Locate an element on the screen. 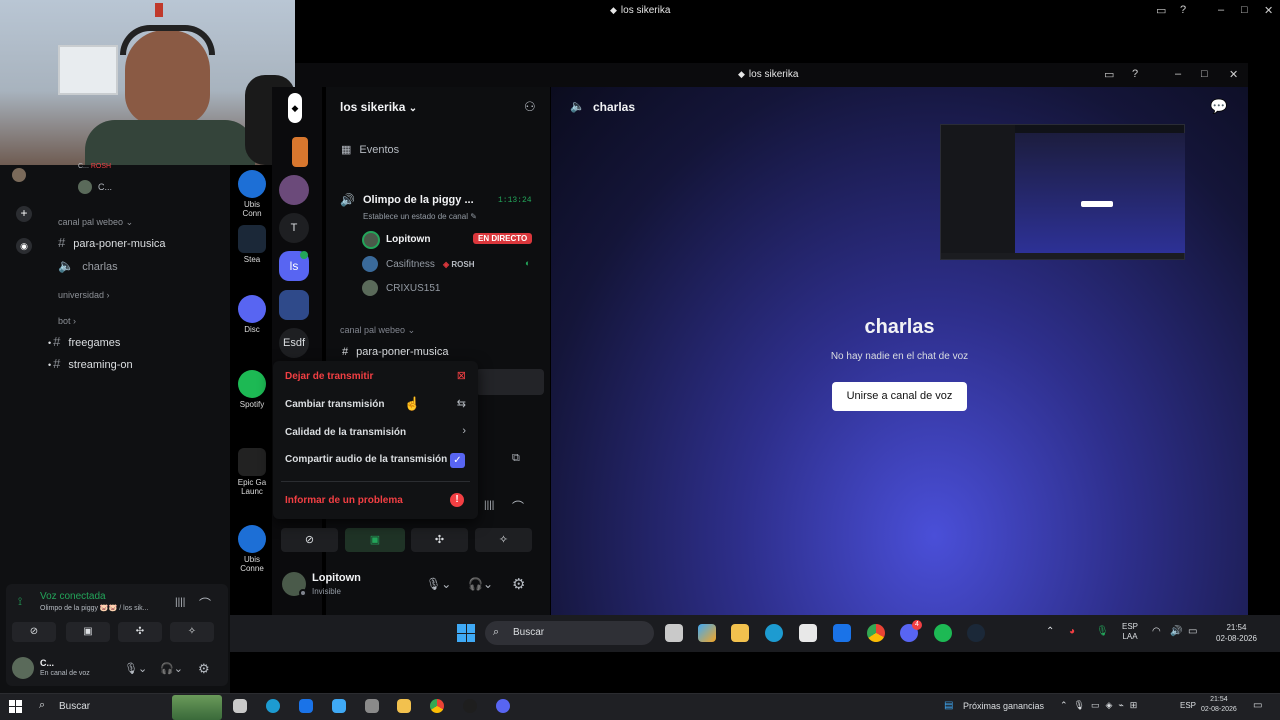 The height and width of the screenshot is (720, 1280). member-crixus: CRIXUS151 is located at coordinates (413, 288).